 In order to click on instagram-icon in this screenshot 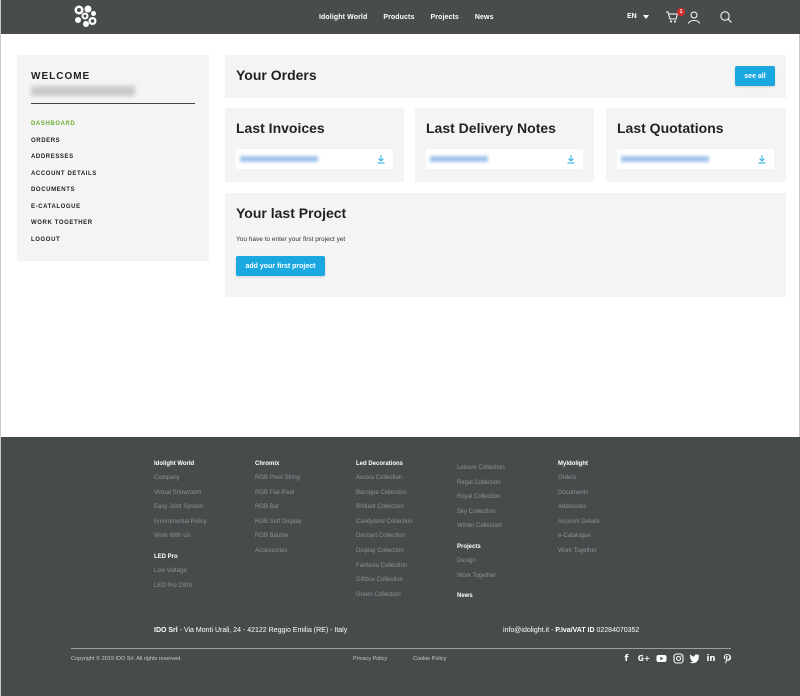, I will do `click(678, 658)`.